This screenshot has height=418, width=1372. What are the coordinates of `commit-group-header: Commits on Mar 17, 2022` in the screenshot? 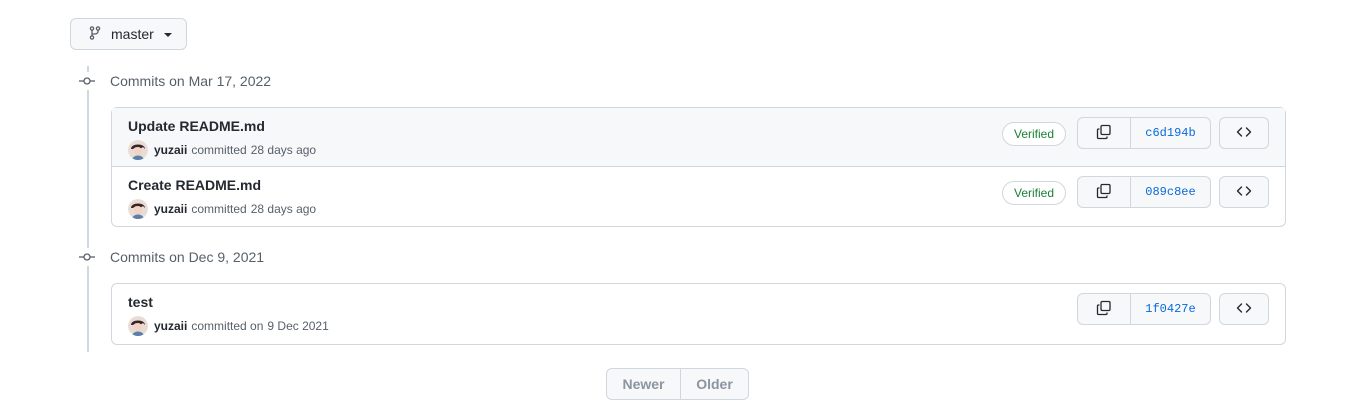 It's located at (174, 81).